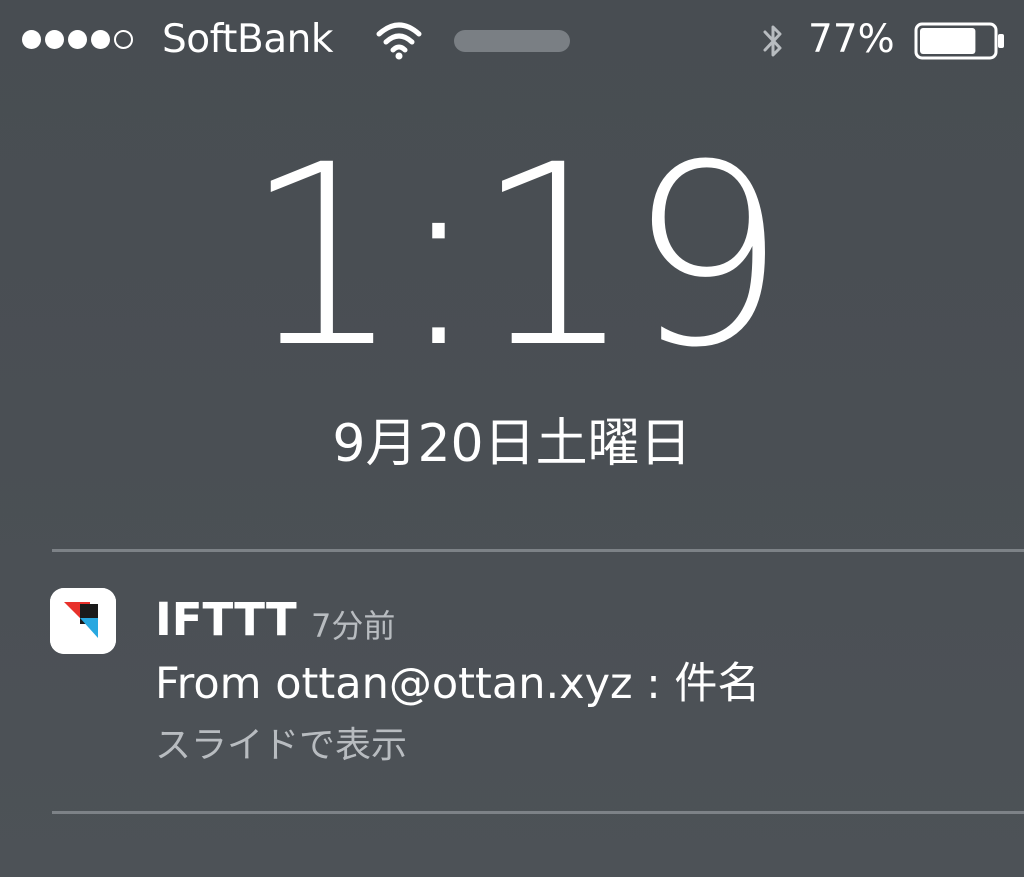  What do you see at coordinates (399, 41) in the screenshot?
I see `wifi-icon` at bounding box center [399, 41].